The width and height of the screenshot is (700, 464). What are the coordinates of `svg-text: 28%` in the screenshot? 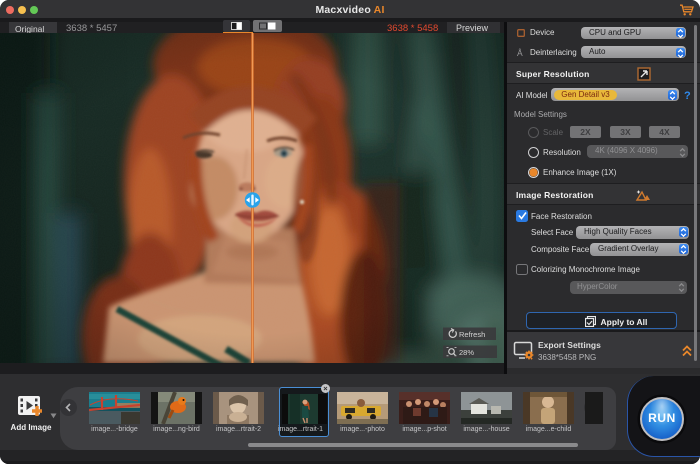 It's located at (466, 352).